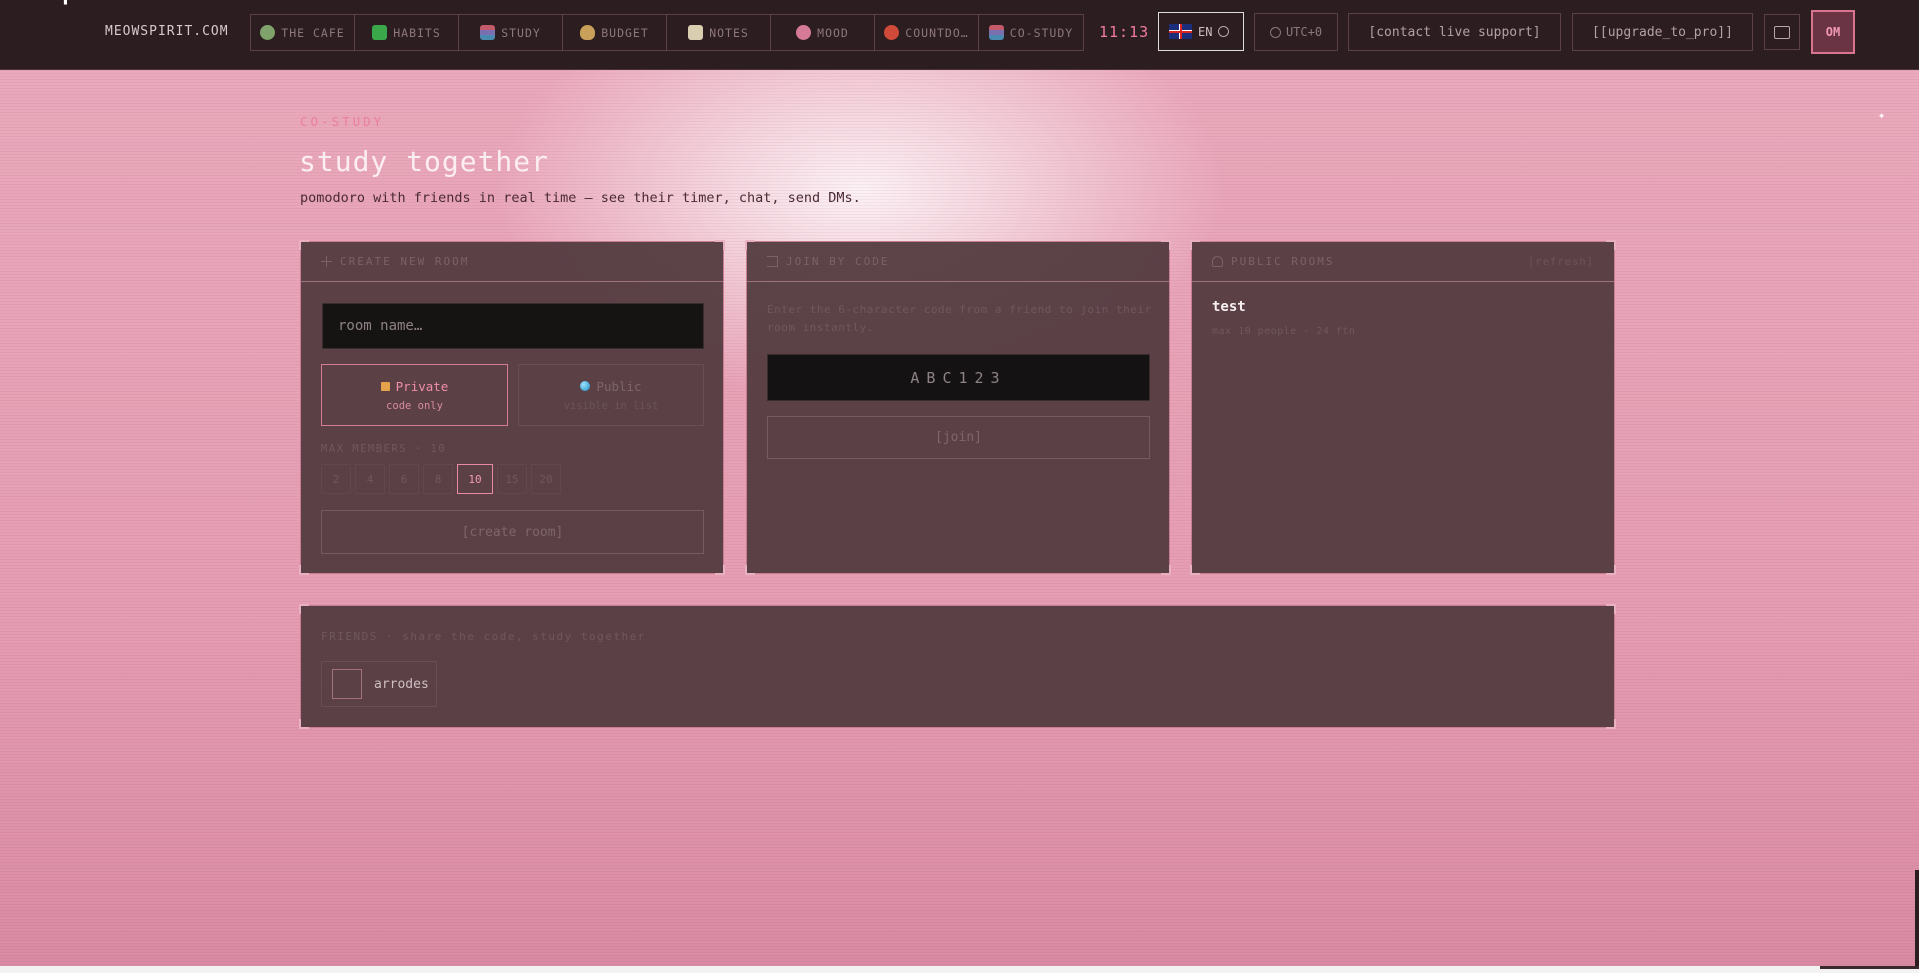  I want to click on nav-label: CO-STUDY, so click(1041, 32).